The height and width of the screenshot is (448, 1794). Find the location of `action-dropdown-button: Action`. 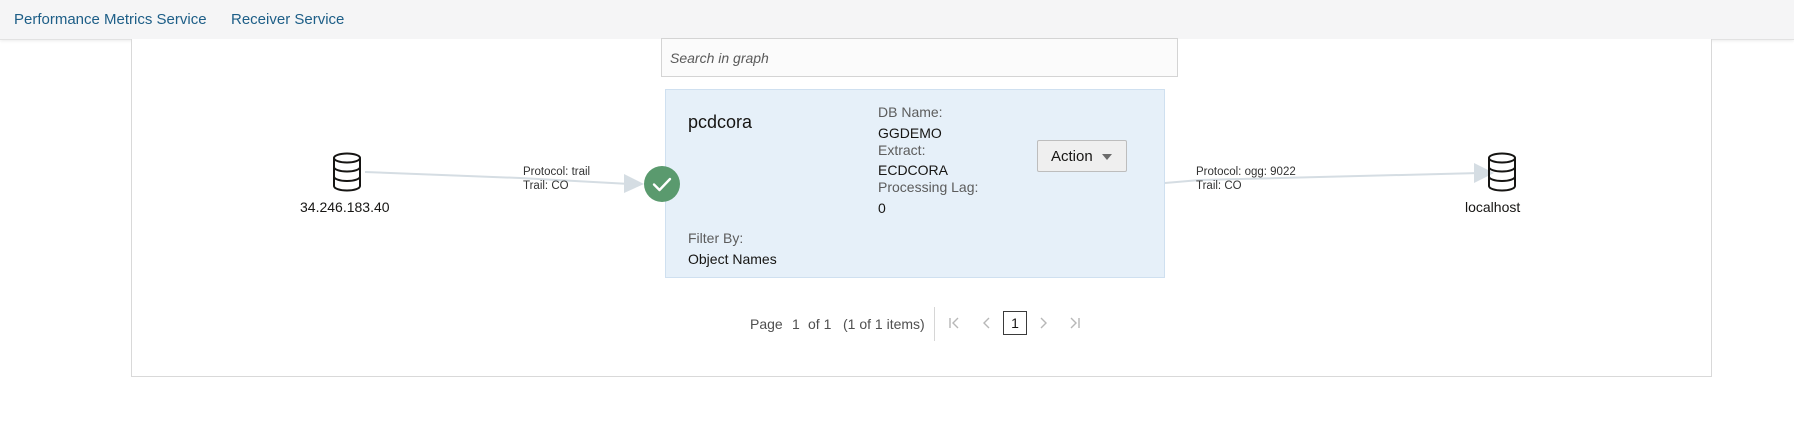

action-dropdown-button: Action is located at coordinates (1082, 156).